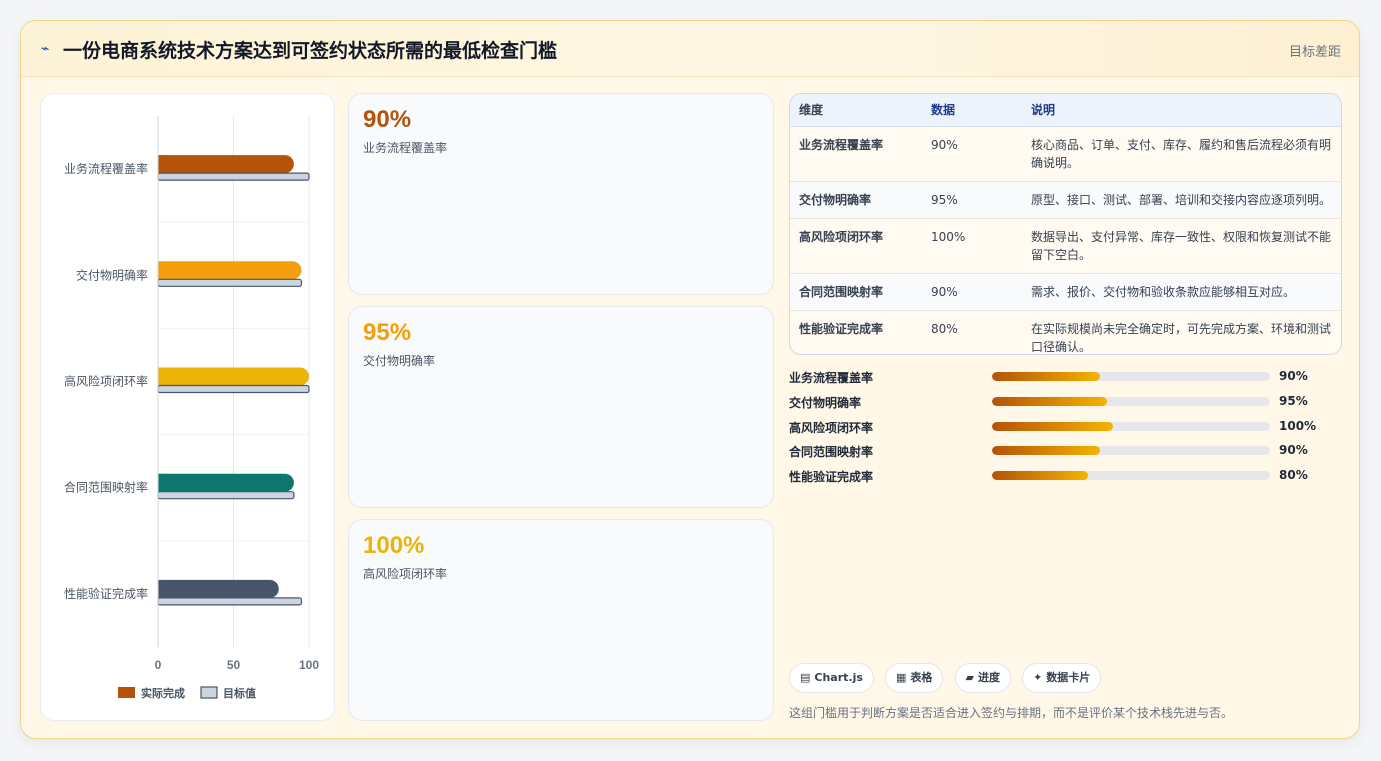  I want to click on progress-row: 交付物明确率 95%, so click(1065, 404).